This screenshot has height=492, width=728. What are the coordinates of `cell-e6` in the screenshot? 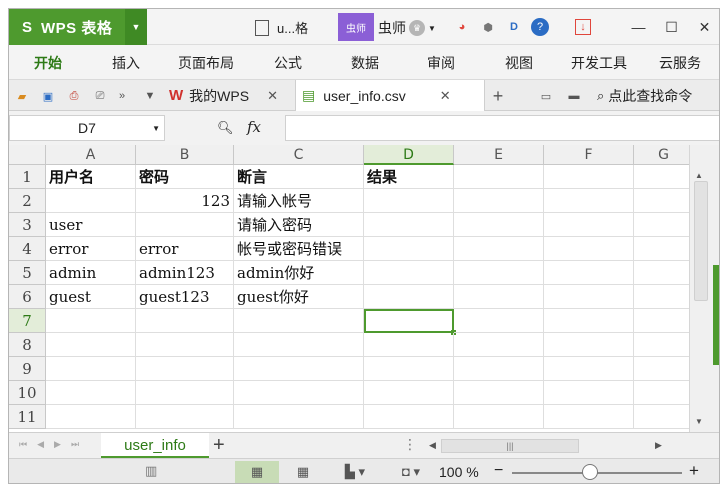 It's located at (499, 297).